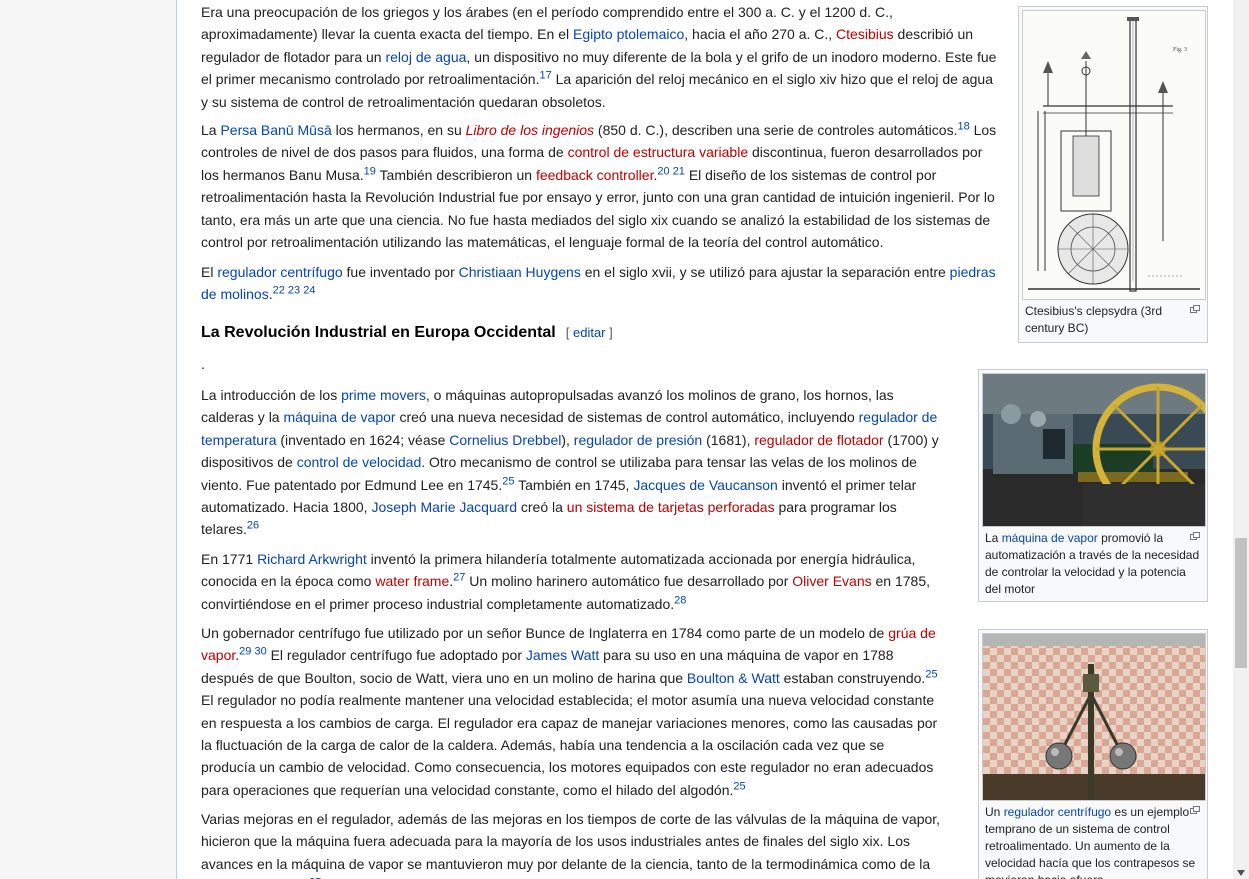 This screenshot has height=879, width=1249. I want to click on link-oliver-evans: Oliver Evans, so click(831, 581).